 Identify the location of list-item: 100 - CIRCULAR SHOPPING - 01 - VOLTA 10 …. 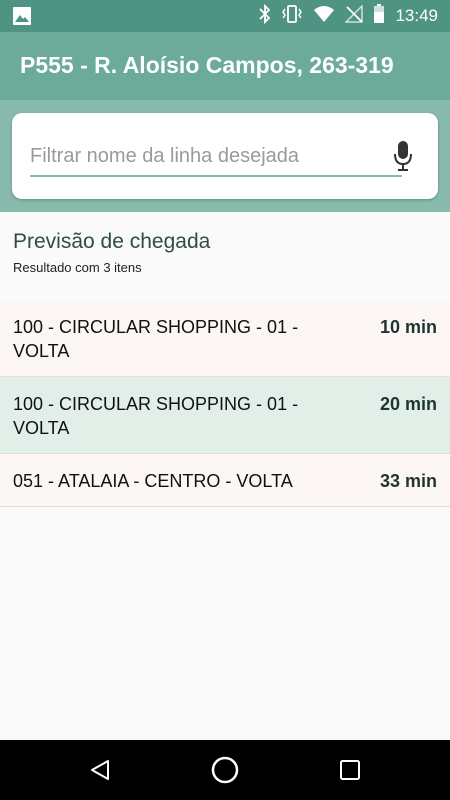
(225, 338).